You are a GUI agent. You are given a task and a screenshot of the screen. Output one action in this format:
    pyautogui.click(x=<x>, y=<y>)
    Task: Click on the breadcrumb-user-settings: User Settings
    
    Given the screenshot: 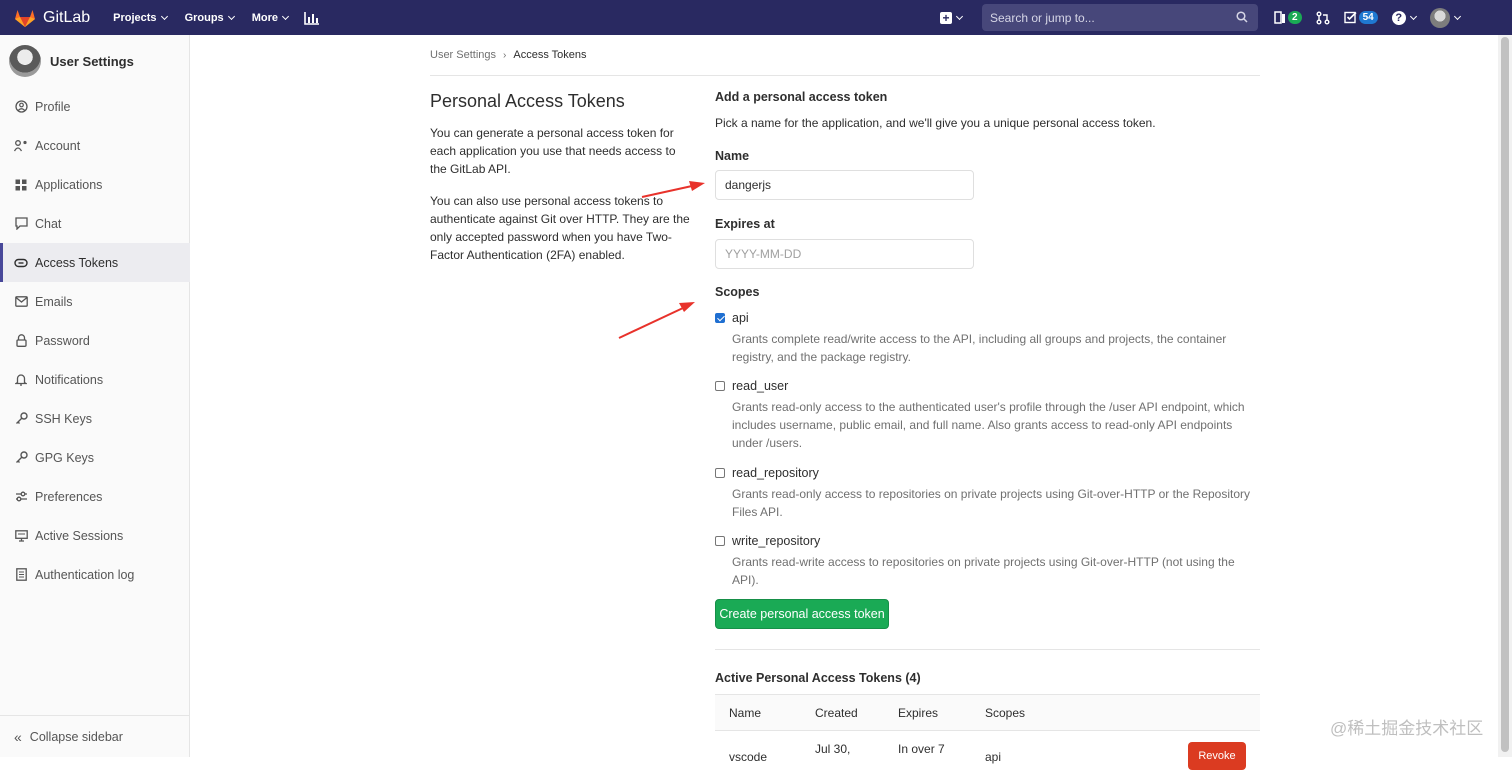 What is the action you would take?
    pyautogui.click(x=463, y=55)
    